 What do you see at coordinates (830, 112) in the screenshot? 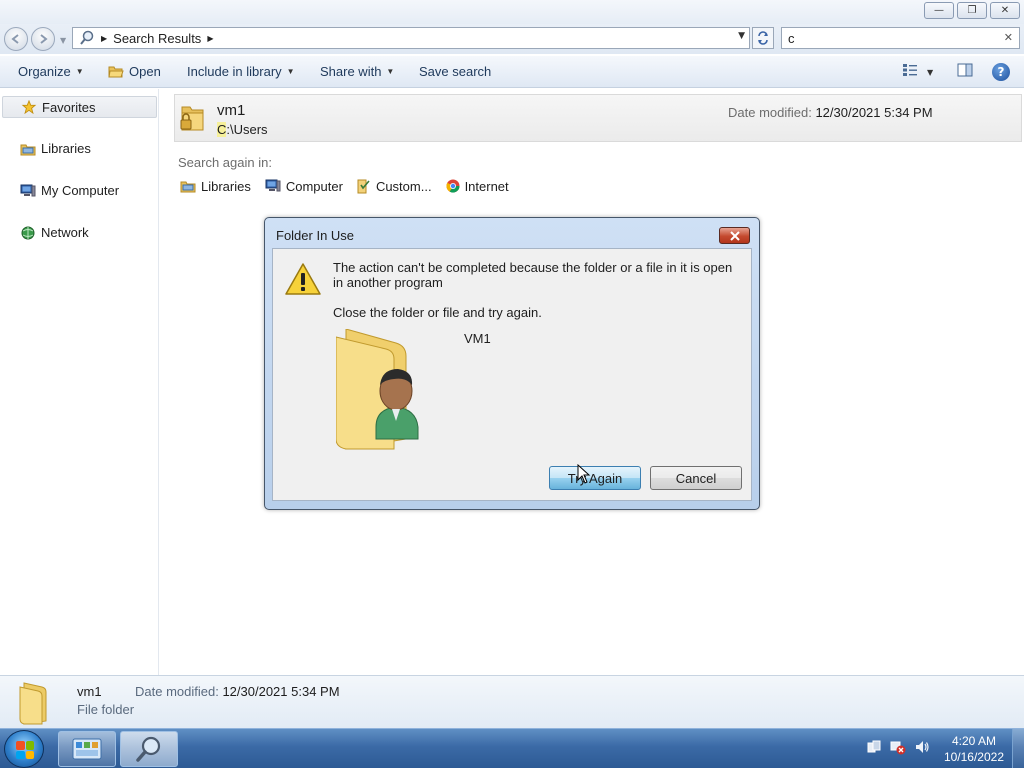
I see `result-date: Date modified: 12/30/2021 5:34 PM` at bounding box center [830, 112].